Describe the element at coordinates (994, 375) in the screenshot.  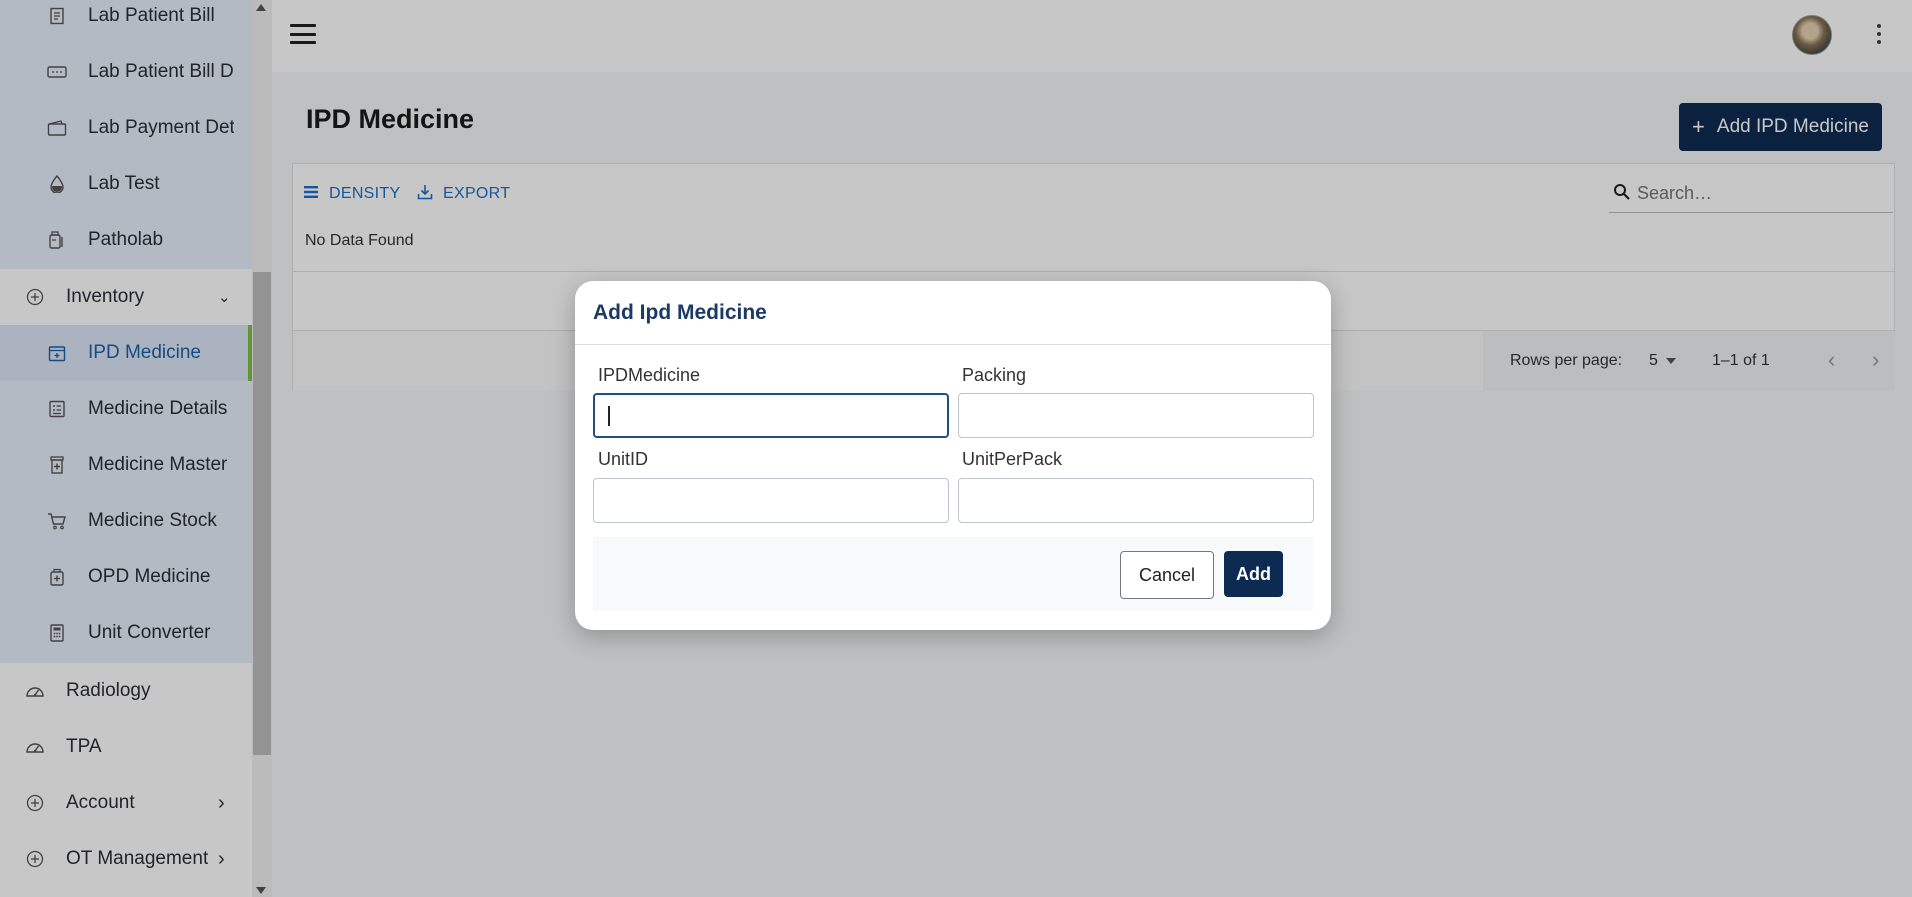
I see `packing-label: Packing` at that location.